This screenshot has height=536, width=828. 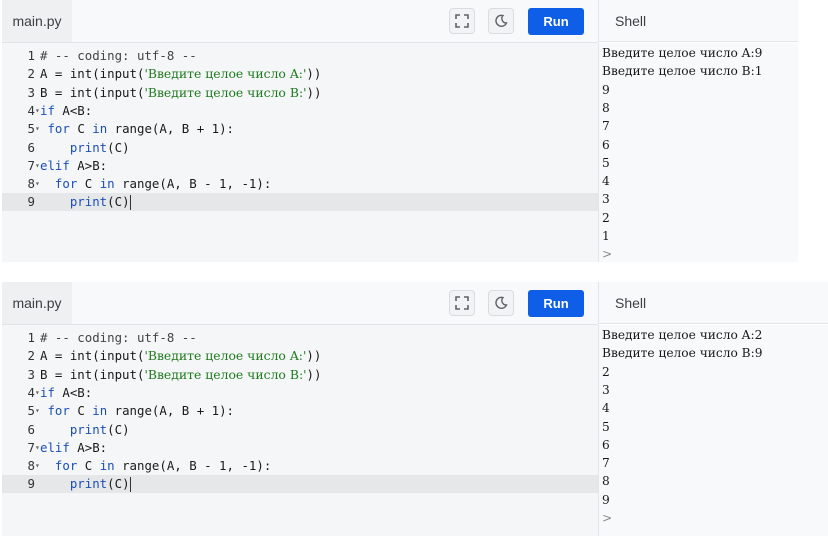 I want to click on code-text: elif A>B:, so click(x=73, y=166).